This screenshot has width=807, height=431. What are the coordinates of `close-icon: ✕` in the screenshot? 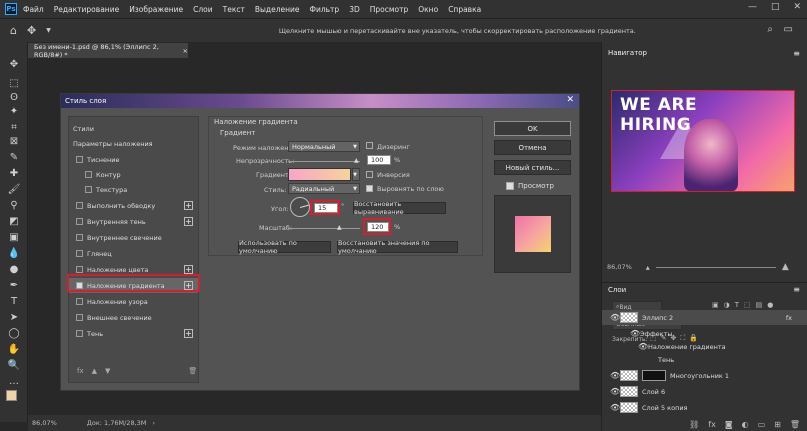 It's located at (570, 100).